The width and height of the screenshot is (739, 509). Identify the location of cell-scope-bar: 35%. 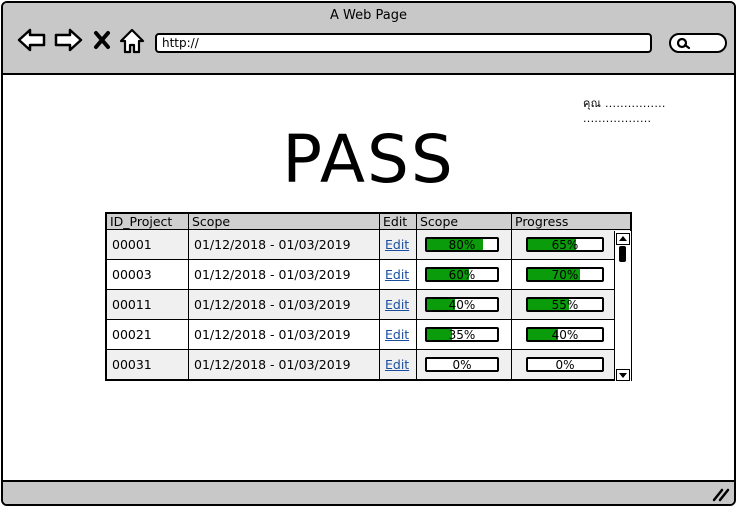
(464, 334).